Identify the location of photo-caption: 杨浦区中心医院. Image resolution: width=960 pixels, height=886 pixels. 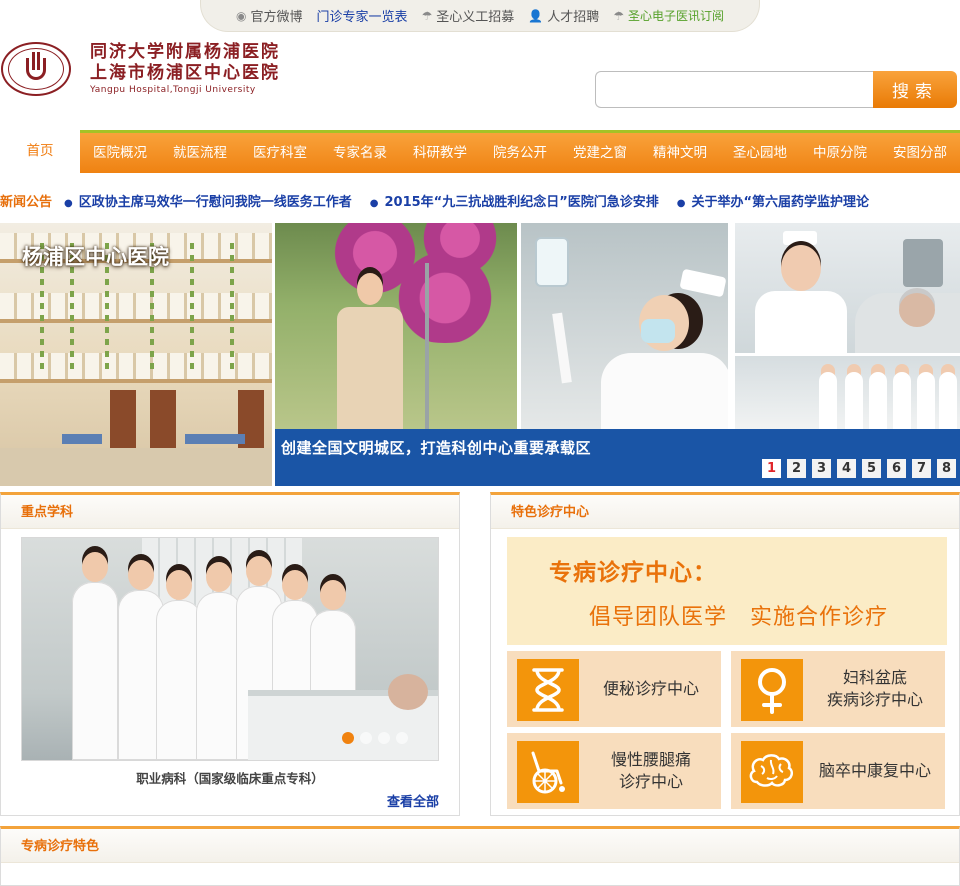
(95, 257).